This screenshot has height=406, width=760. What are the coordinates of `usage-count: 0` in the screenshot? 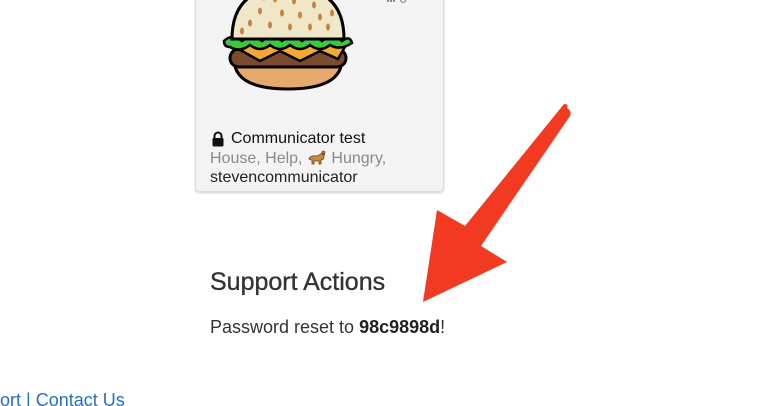 It's located at (403, 2).